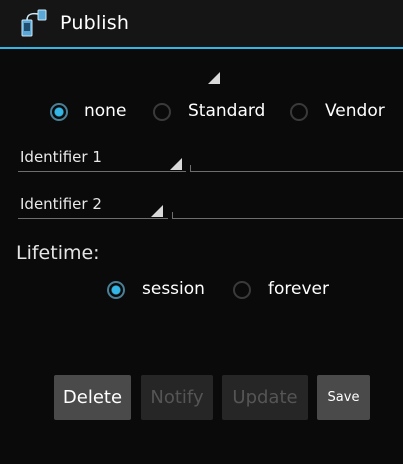 This screenshot has height=464, width=403. I want to click on identifier-1-spinner-underline, so click(102, 171).